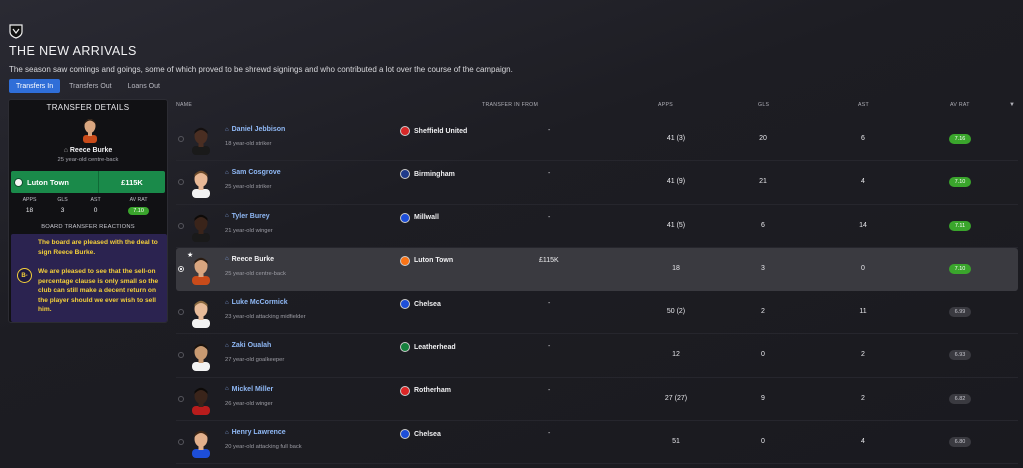 The image size is (1023, 468). What do you see at coordinates (763, 182) in the screenshot?
I see `gls-value: 21` at bounding box center [763, 182].